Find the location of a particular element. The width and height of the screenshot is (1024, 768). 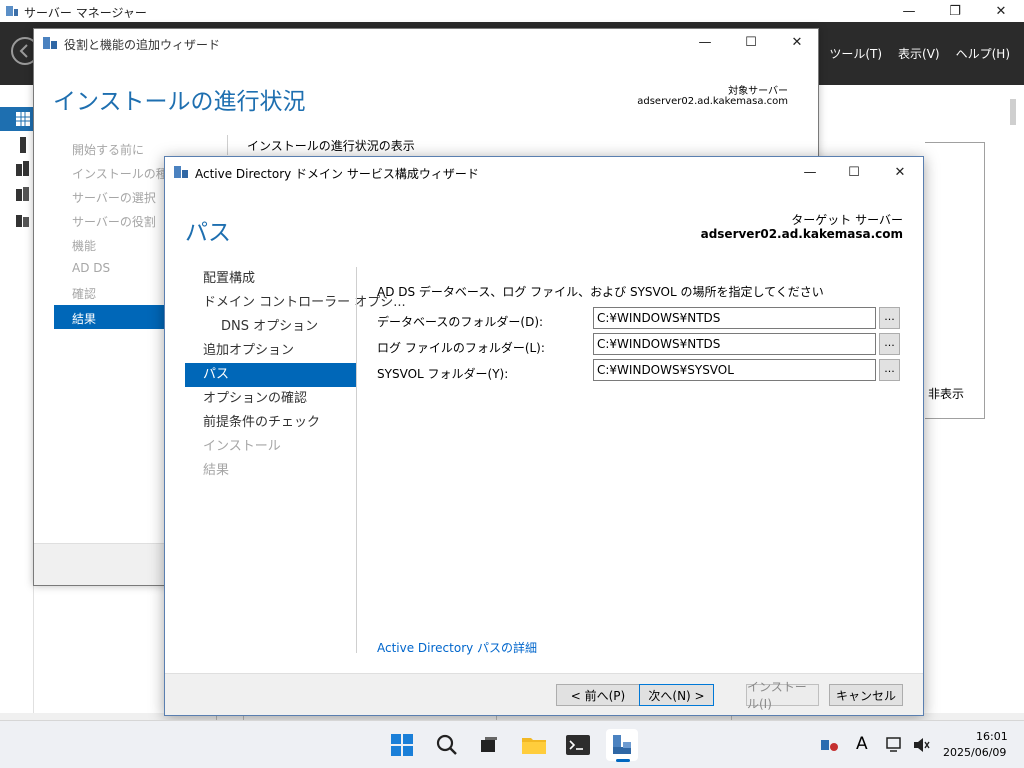

wizard-nav-item: サーバーの役割 is located at coordinates (114, 222).